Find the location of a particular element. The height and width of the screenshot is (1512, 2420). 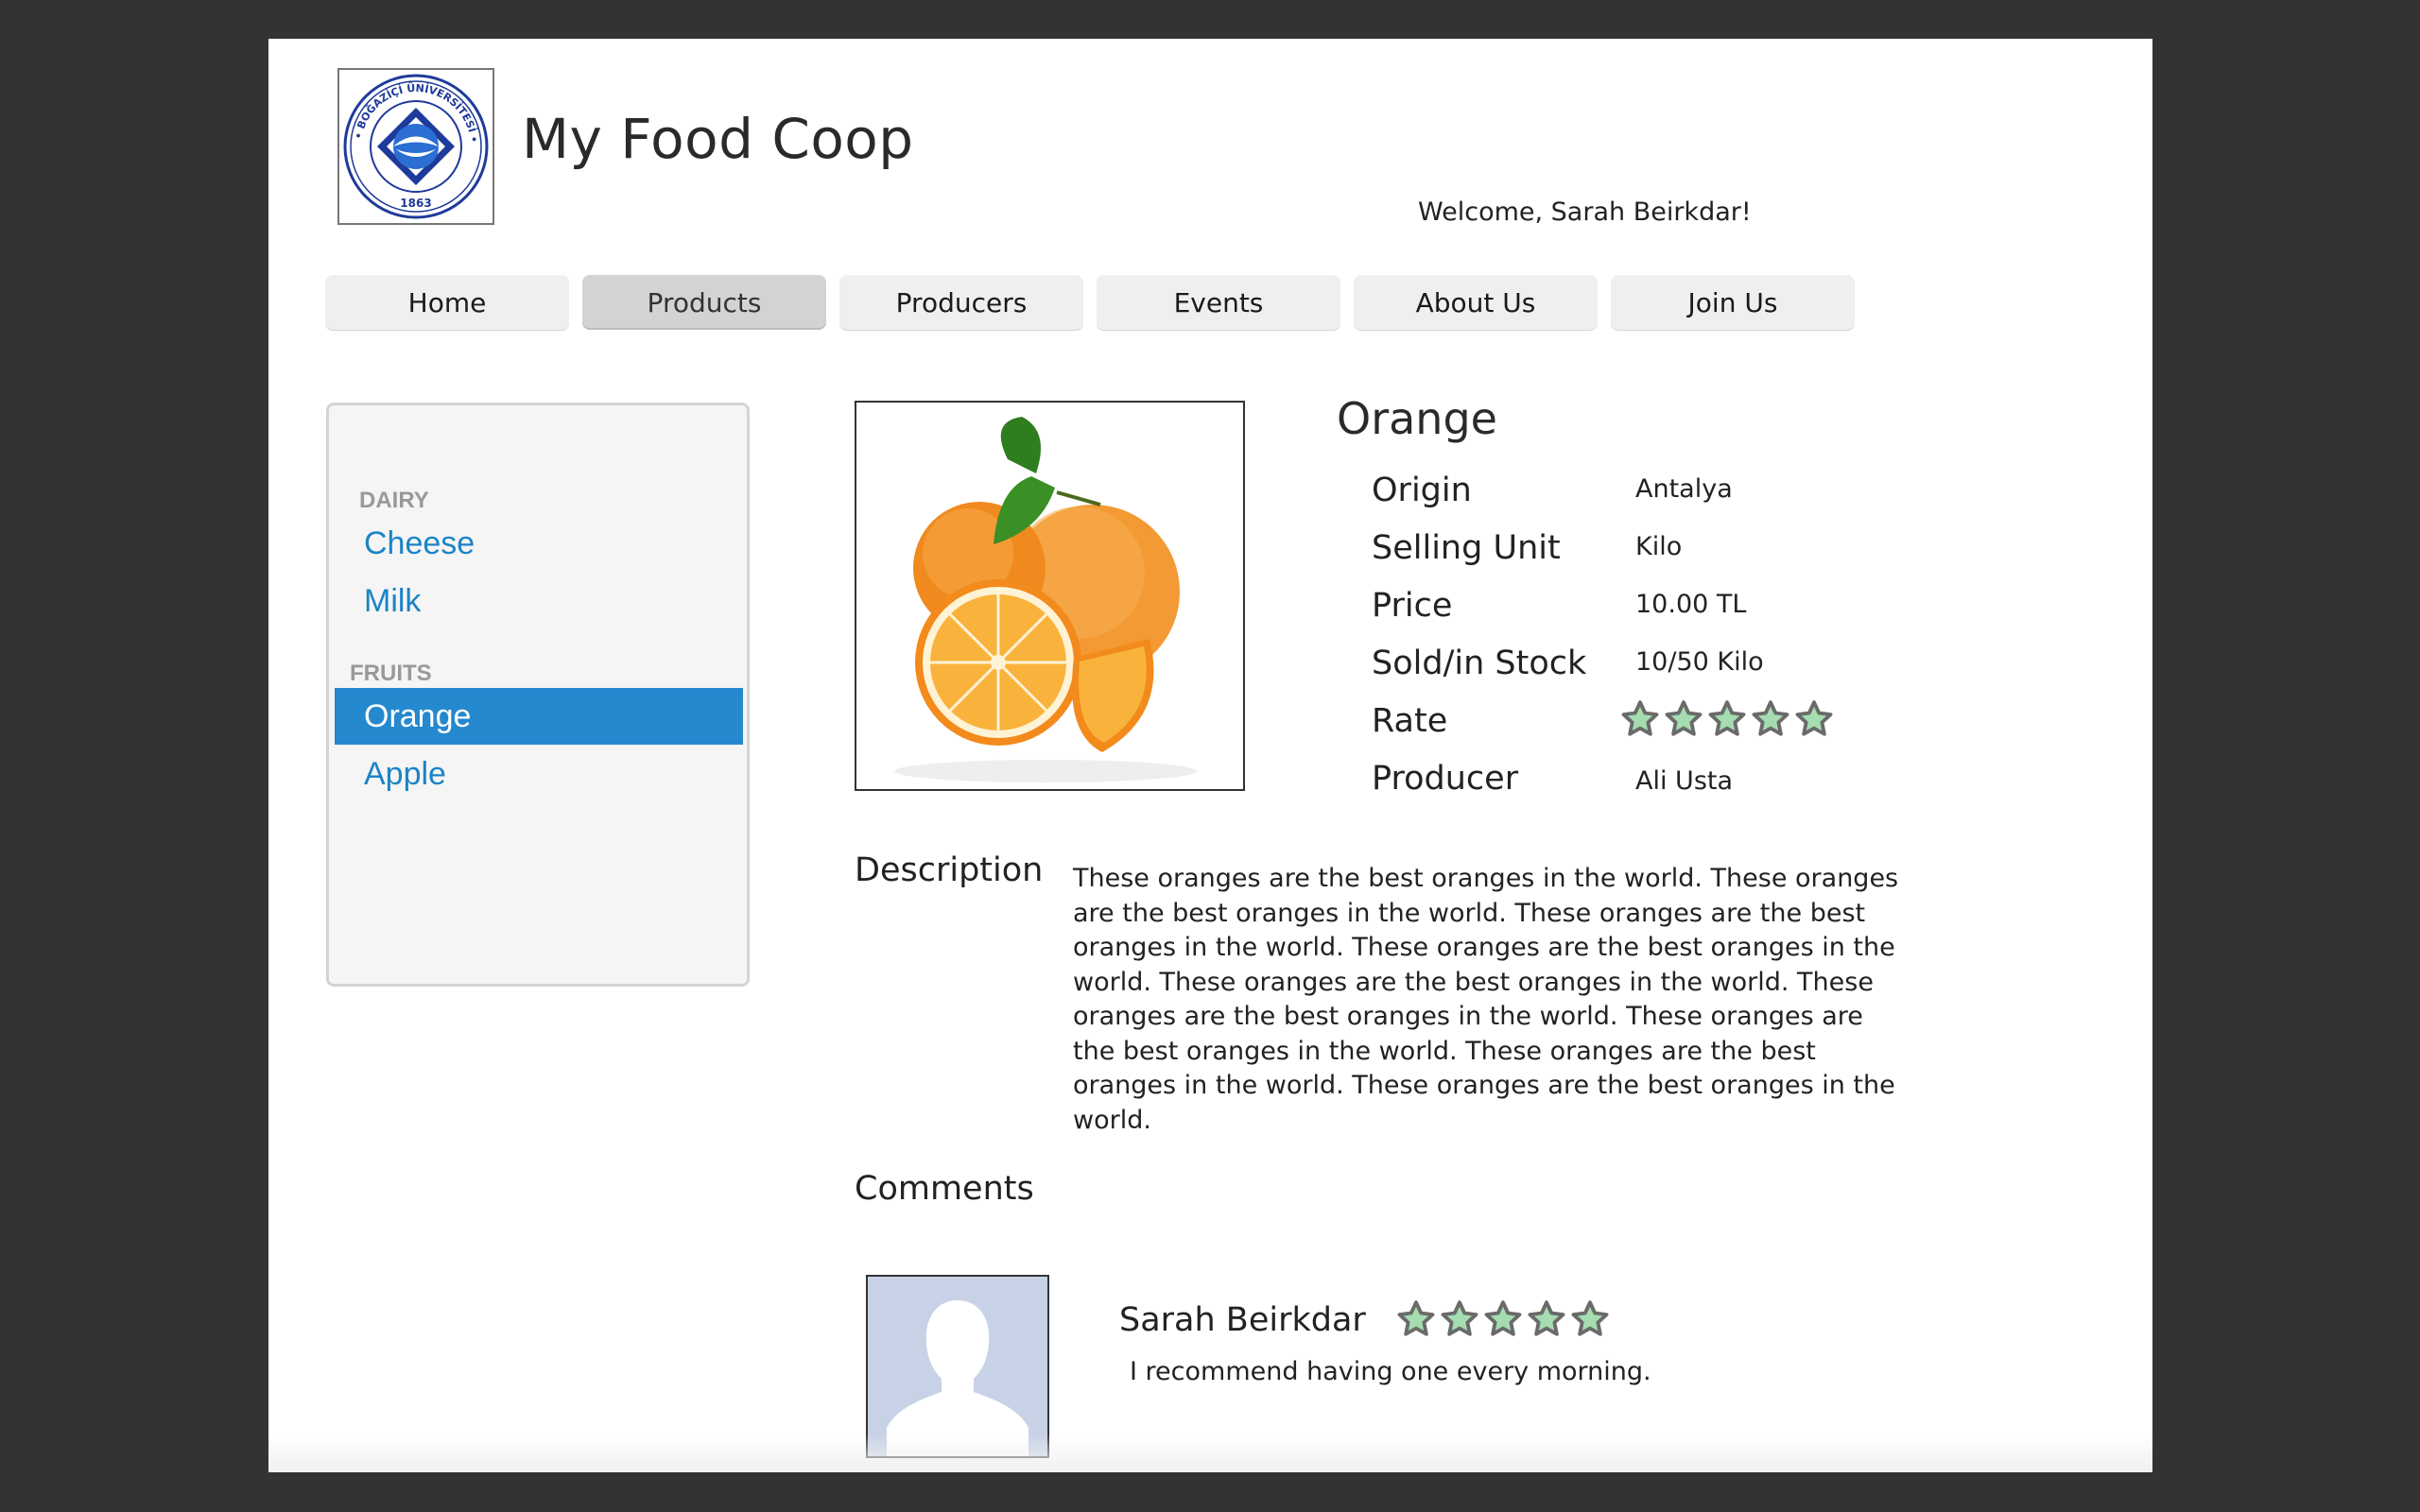

nav-home-button: Home is located at coordinates (447, 302).